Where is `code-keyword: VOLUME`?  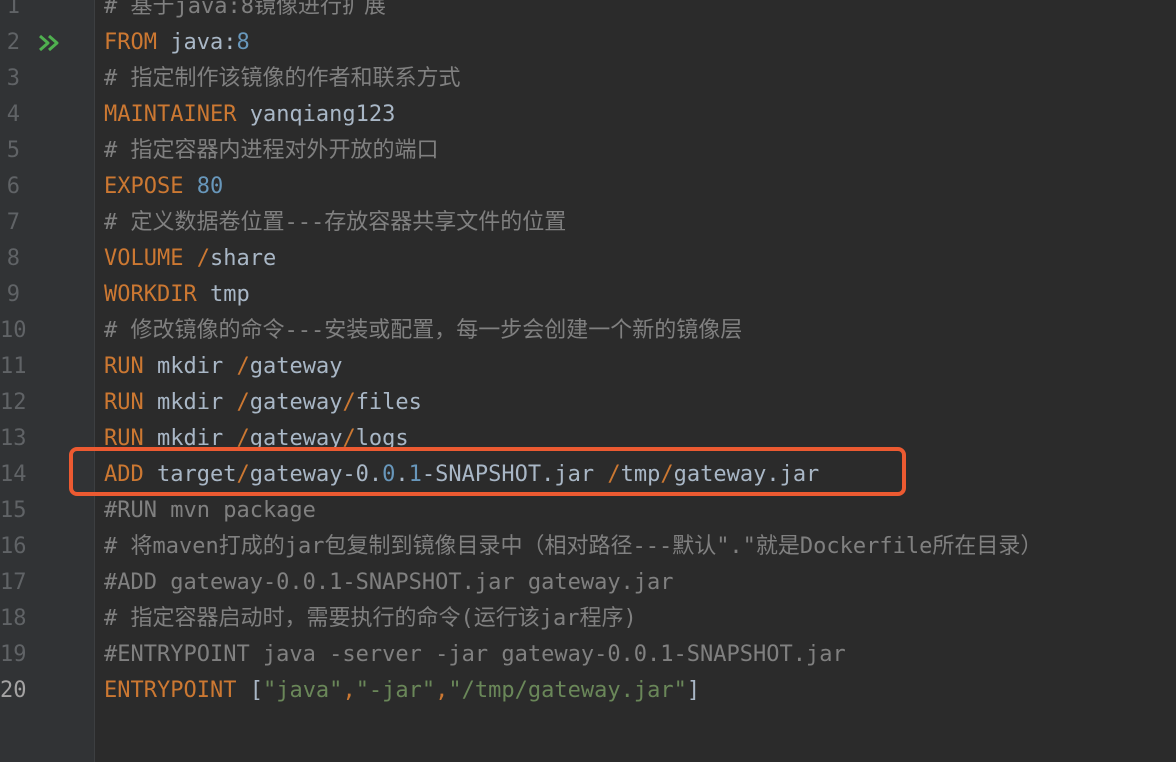
code-keyword: VOLUME is located at coordinates (144, 258).